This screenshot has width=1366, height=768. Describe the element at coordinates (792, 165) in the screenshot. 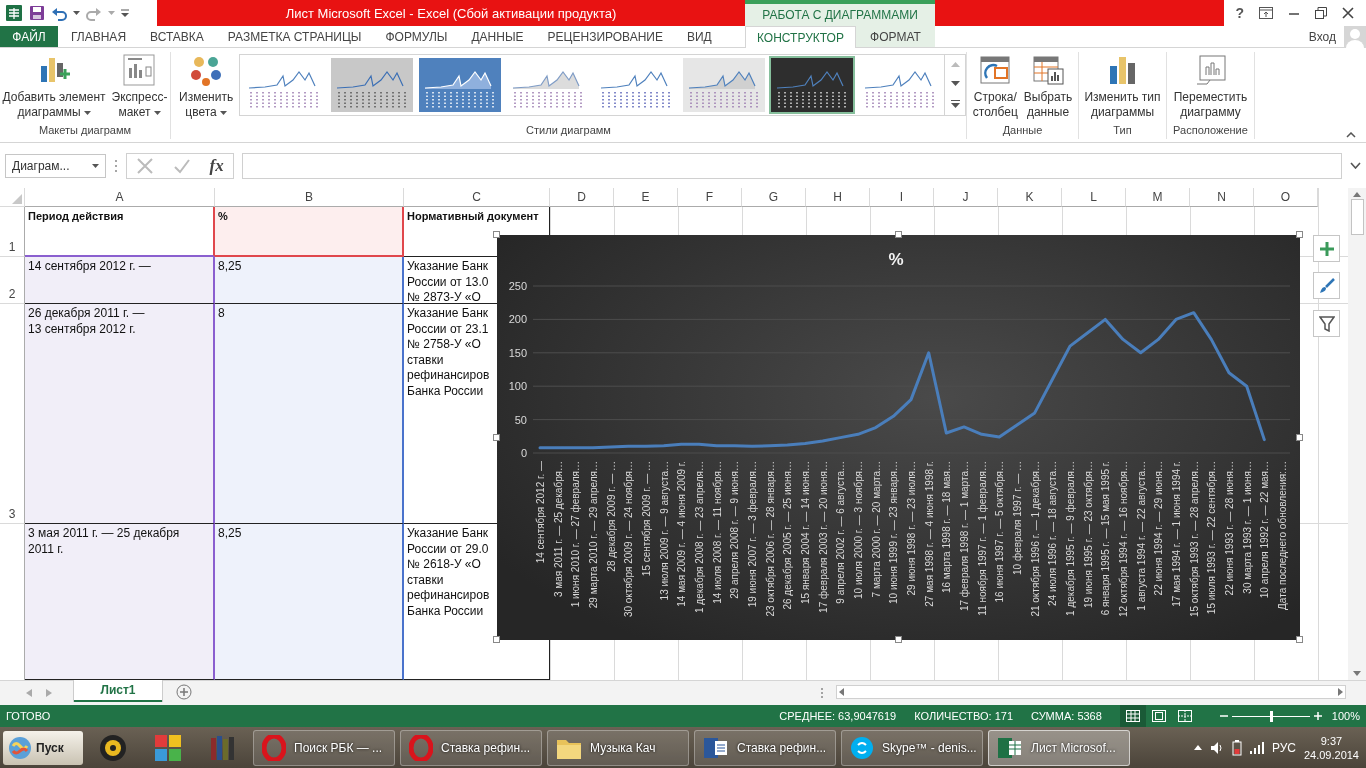

I see `formula-field` at that location.